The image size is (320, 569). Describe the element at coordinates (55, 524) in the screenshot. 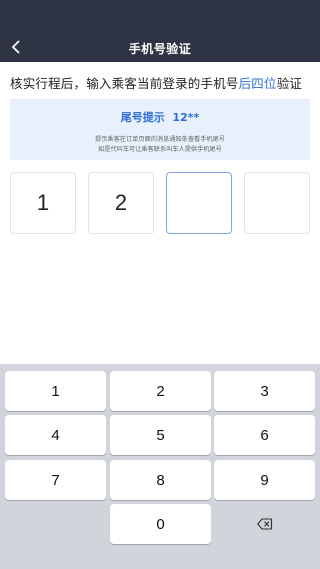

I see `key-blank` at that location.